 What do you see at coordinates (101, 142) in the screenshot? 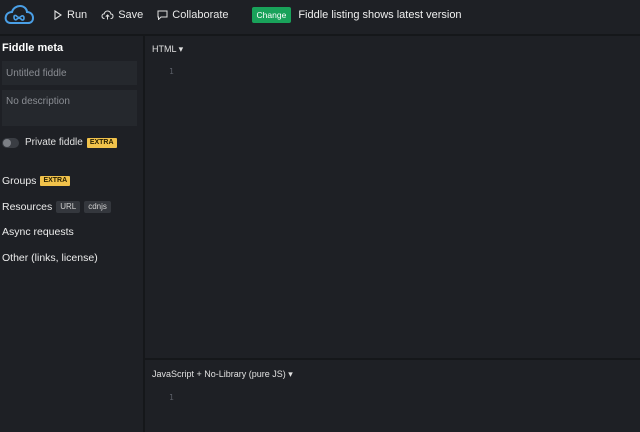
I see `private-extra-badge: EXTRA` at bounding box center [101, 142].